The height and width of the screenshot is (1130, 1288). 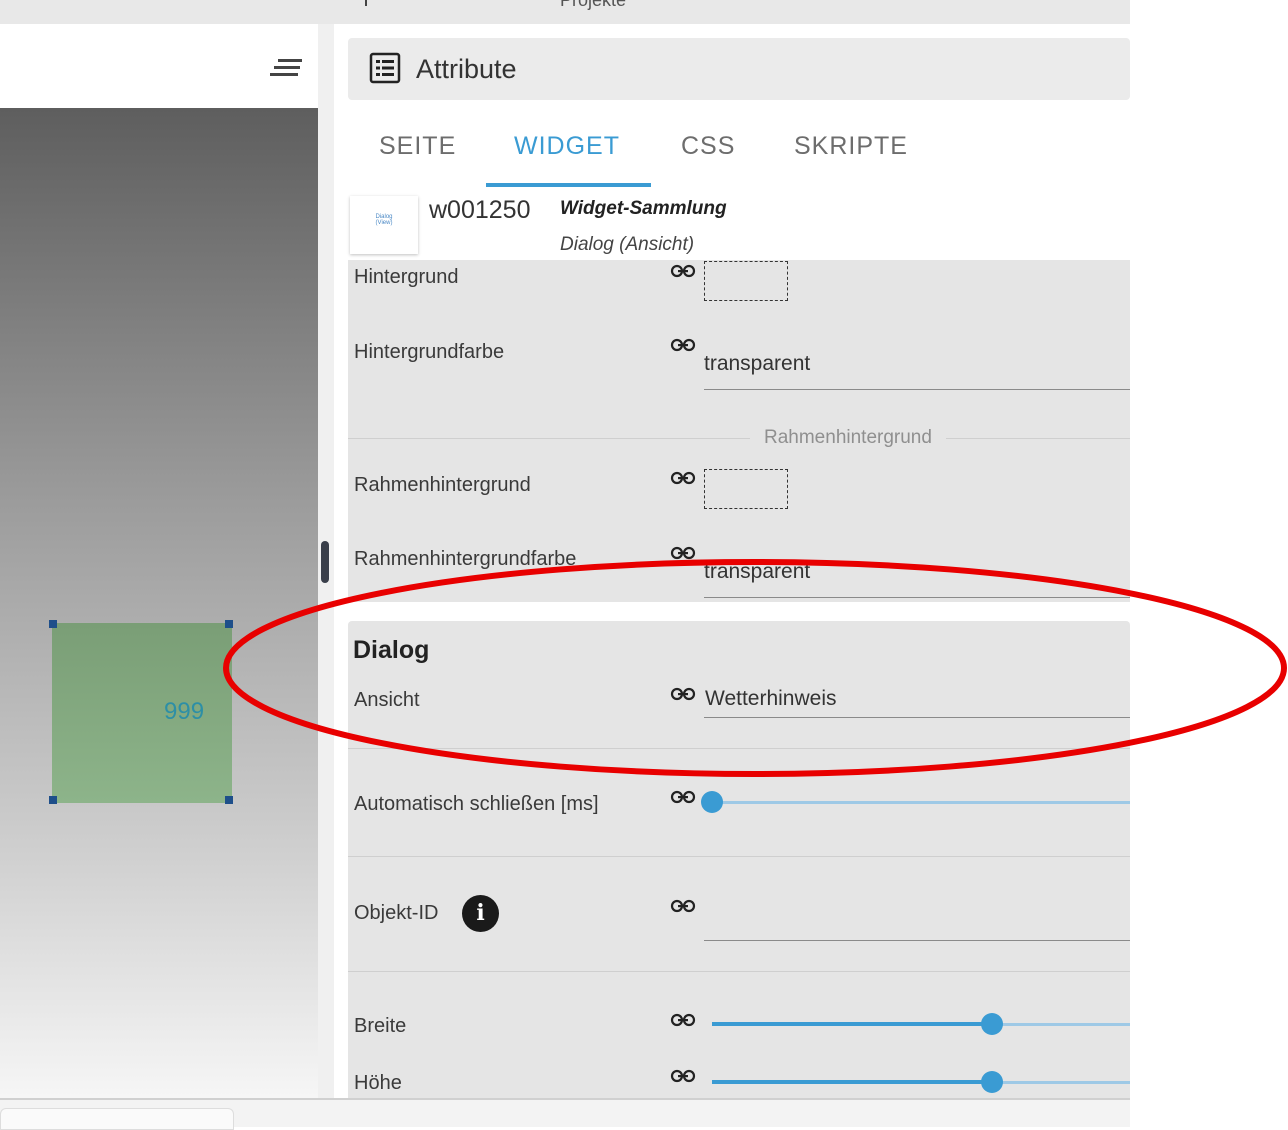 I want to click on auto-close-slider-thumb, so click(x=712, y=802).